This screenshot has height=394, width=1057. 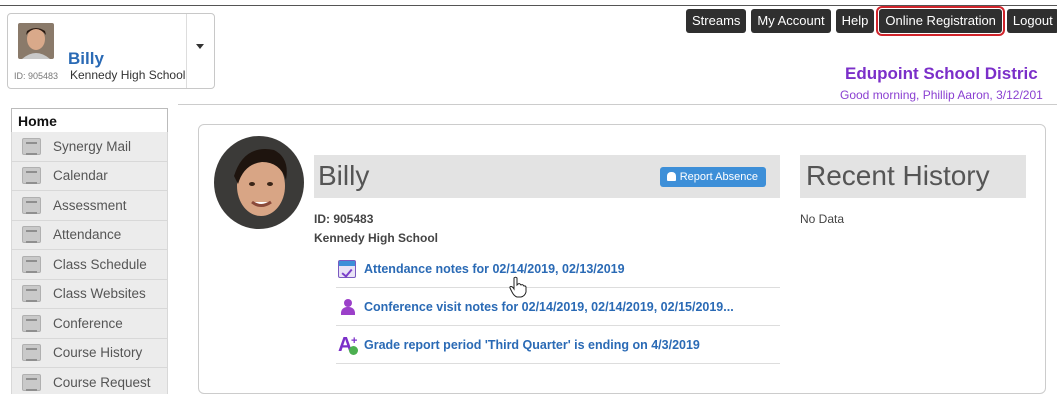 What do you see at coordinates (347, 307) in the screenshot?
I see `conference-note-icon` at bounding box center [347, 307].